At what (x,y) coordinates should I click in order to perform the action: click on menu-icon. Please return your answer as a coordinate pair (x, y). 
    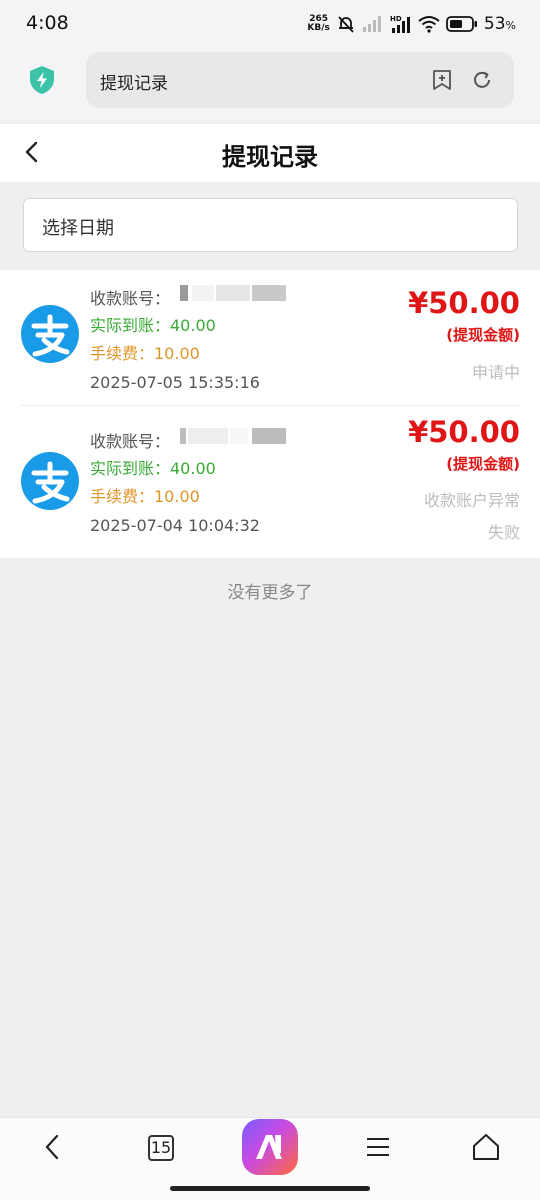
    Looking at the image, I should click on (378, 1147).